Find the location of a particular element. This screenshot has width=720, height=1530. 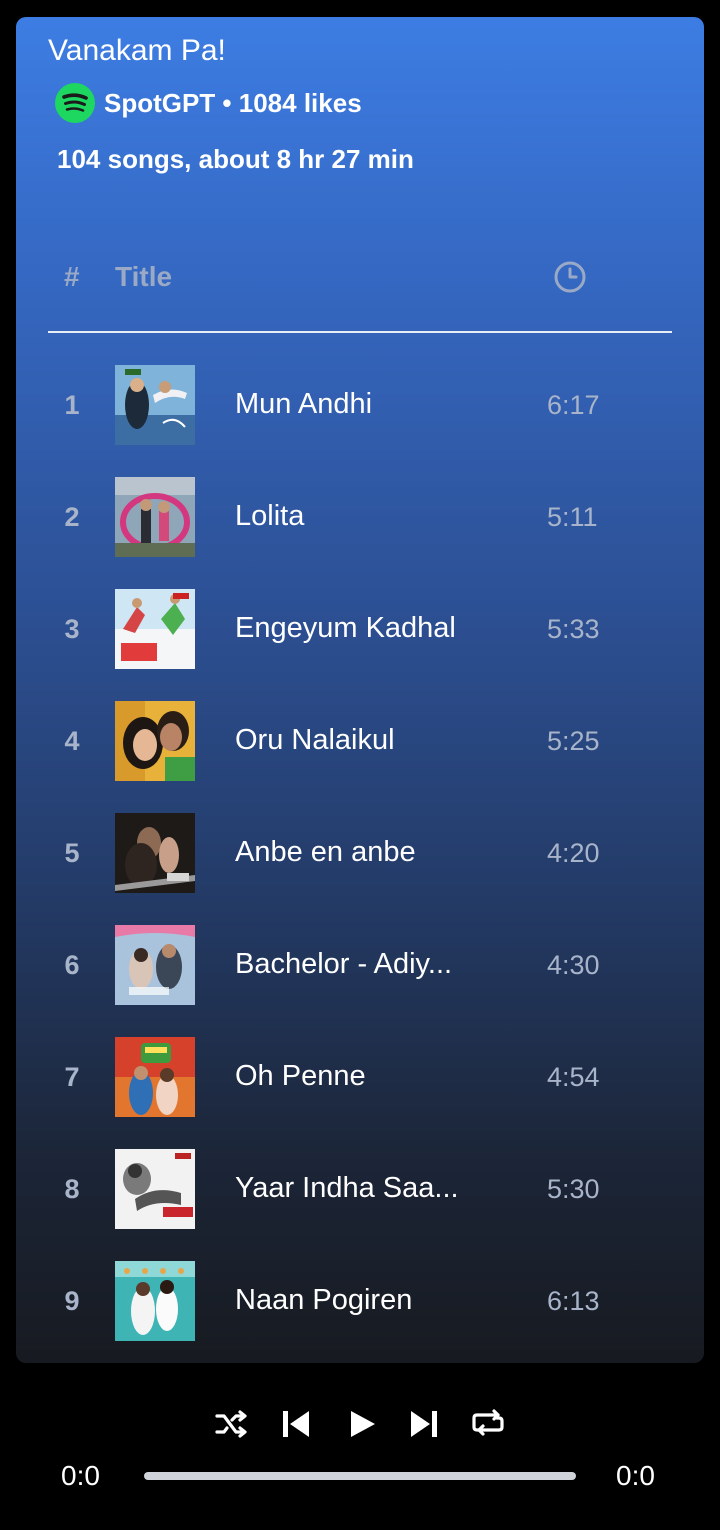

playlist-owner-row: SpotGPT • 1084 likes is located at coordinates (208, 103).